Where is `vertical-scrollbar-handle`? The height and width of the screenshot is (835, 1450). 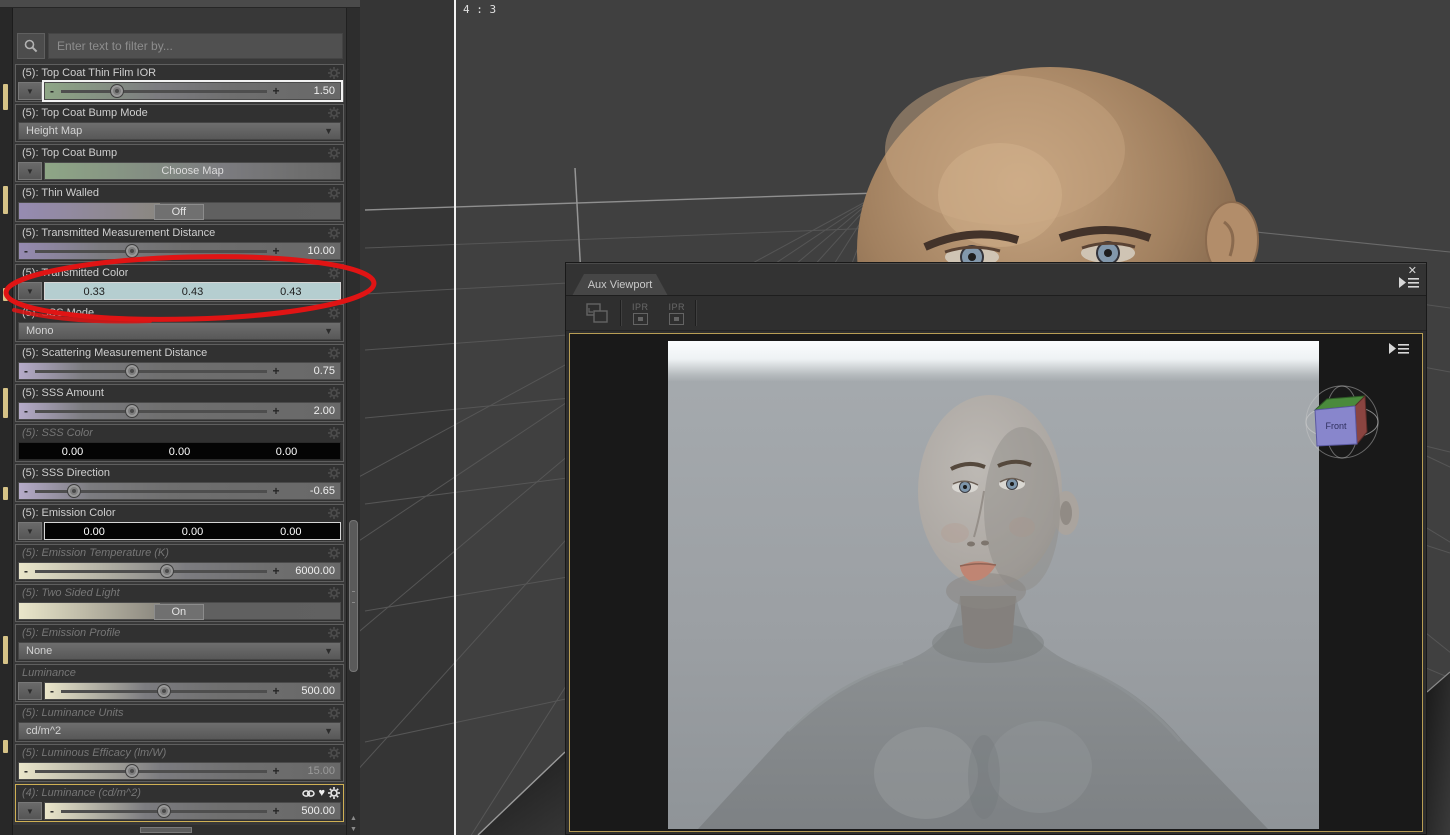
vertical-scrollbar-handle is located at coordinates (353, 596).